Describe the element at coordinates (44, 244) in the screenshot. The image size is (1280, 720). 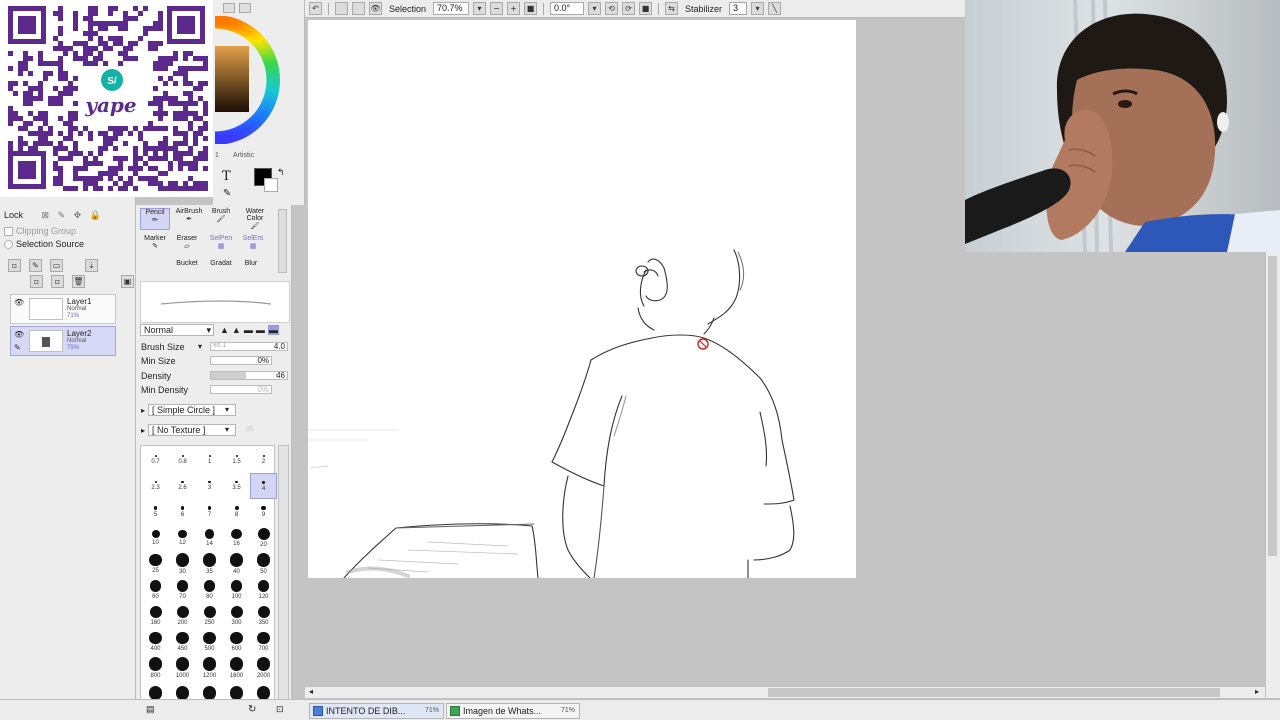
I see `selection-source-row: Selection Source` at that location.